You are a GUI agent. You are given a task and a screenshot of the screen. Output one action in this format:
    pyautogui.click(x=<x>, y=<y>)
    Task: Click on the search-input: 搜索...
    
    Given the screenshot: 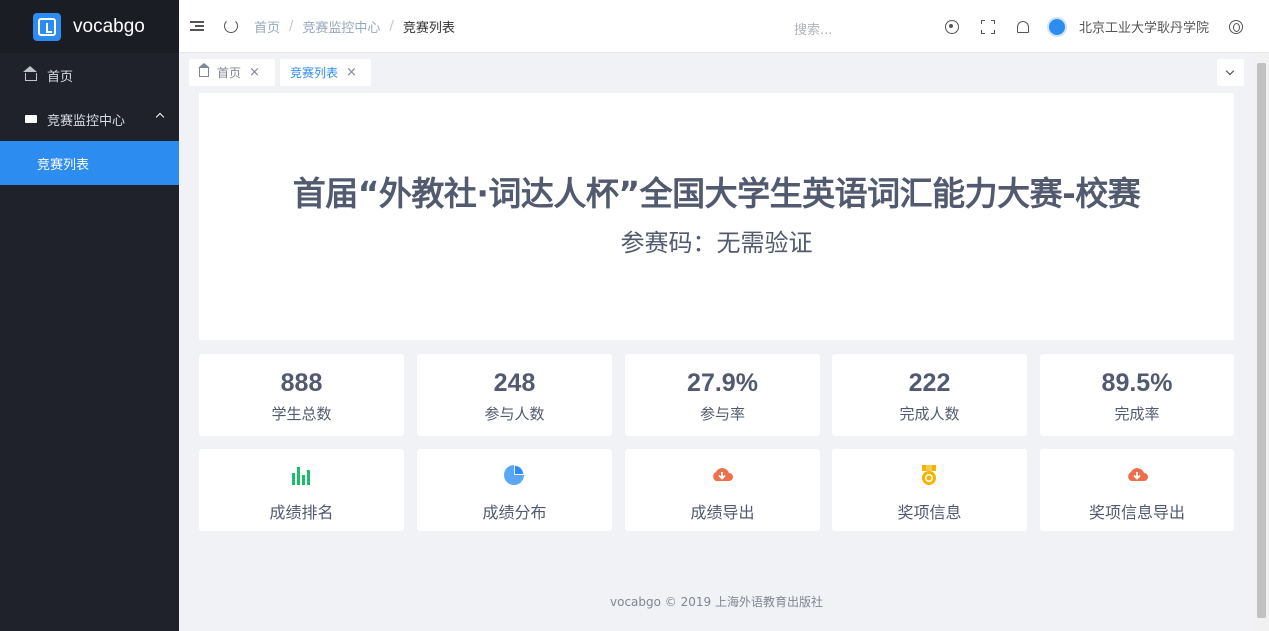 What is the action you would take?
    pyautogui.click(x=813, y=28)
    